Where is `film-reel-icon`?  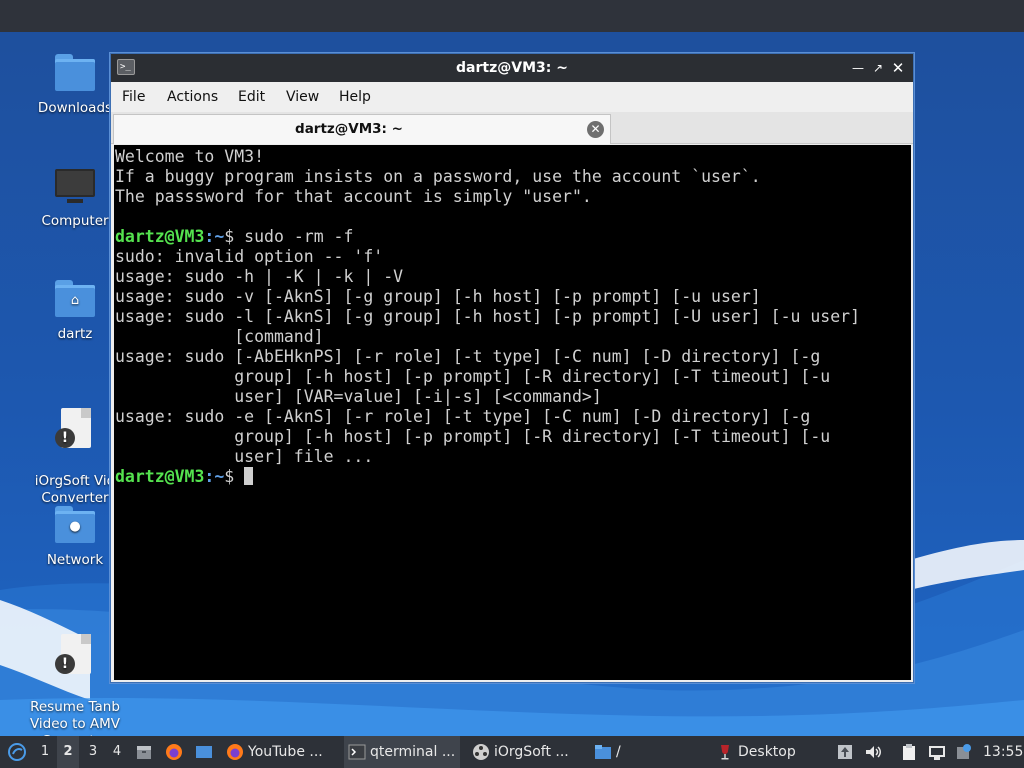
film-reel-icon is located at coordinates (481, 752).